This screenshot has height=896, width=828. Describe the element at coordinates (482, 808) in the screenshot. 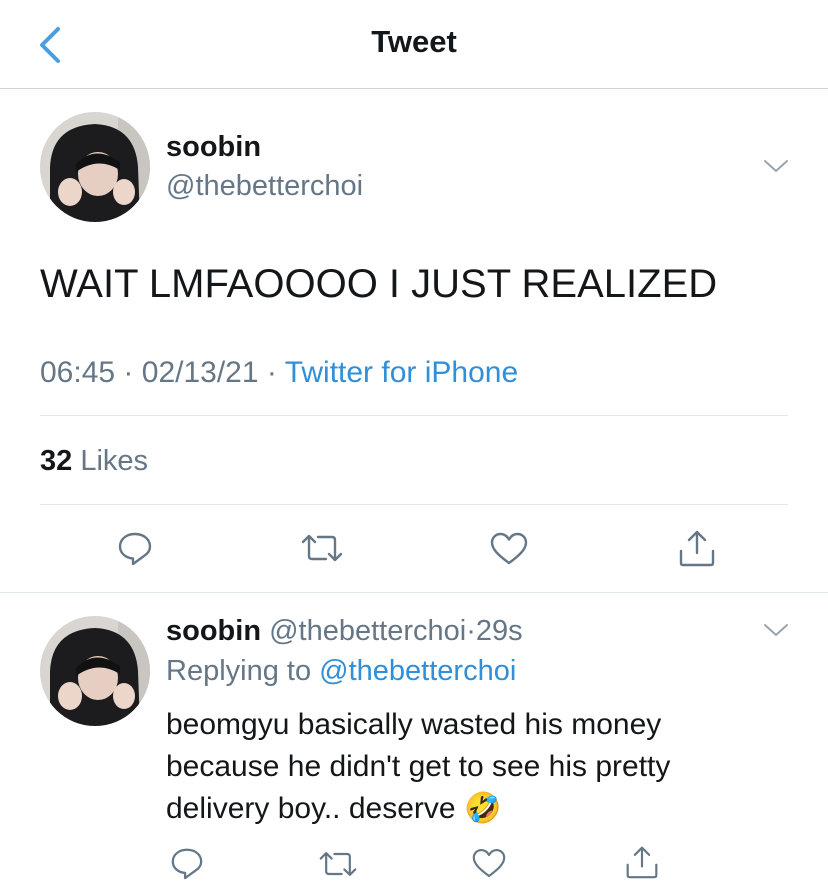

I see `rofl-emoji: 🤣` at that location.